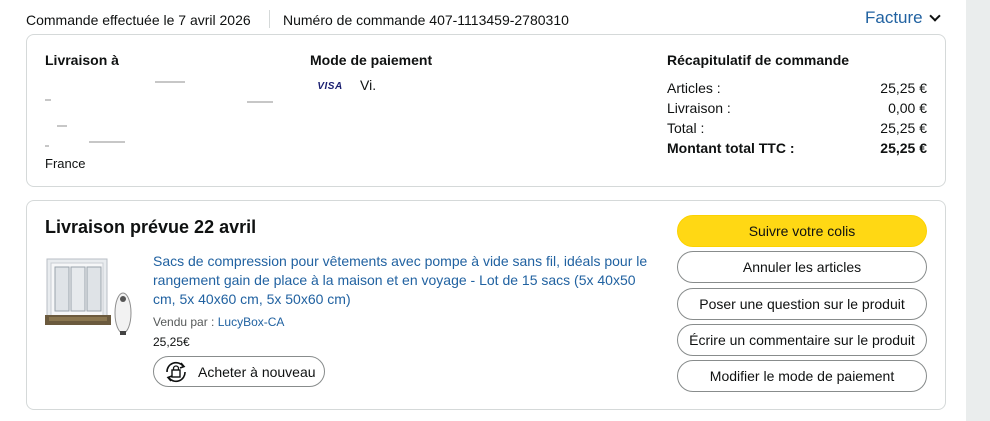 This screenshot has width=990, height=421. What do you see at coordinates (797, 89) in the screenshot?
I see `summary-row: Articles : 25,25 €` at bounding box center [797, 89].